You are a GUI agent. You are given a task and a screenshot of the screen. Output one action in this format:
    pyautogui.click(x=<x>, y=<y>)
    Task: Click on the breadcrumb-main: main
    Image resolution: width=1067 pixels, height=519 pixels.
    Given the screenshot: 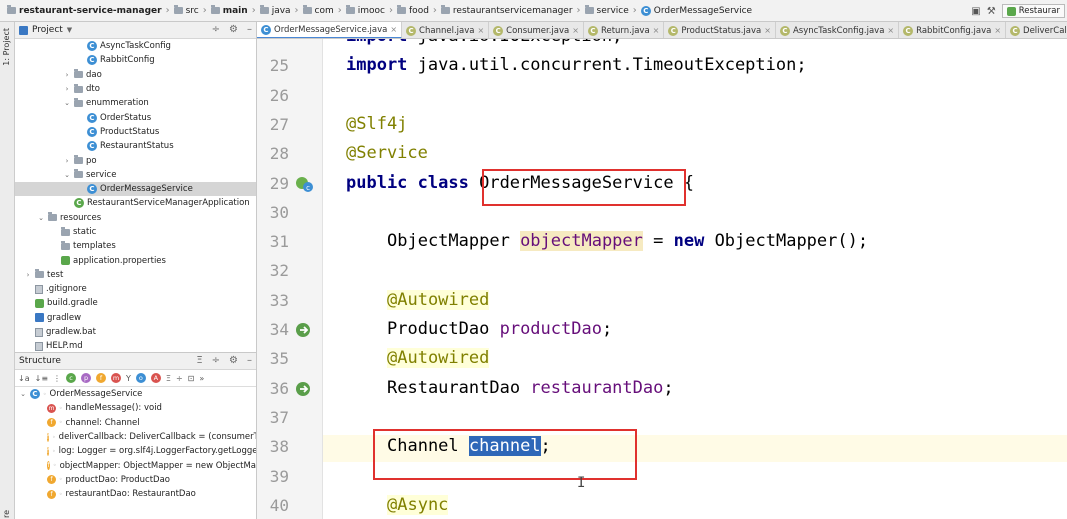 What is the action you would take?
    pyautogui.click(x=229, y=10)
    